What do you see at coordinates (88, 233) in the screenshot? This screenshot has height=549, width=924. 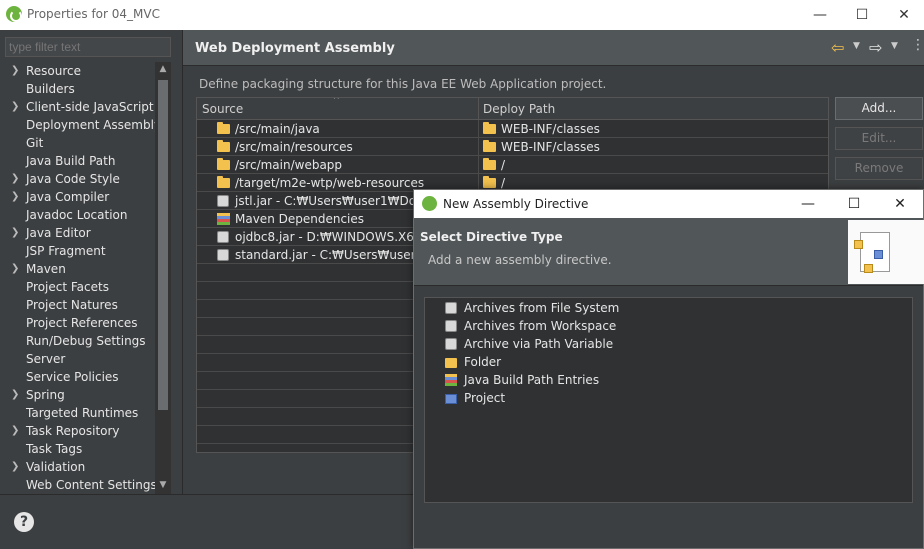 I see `tree-item: ❯ Java Editor` at bounding box center [88, 233].